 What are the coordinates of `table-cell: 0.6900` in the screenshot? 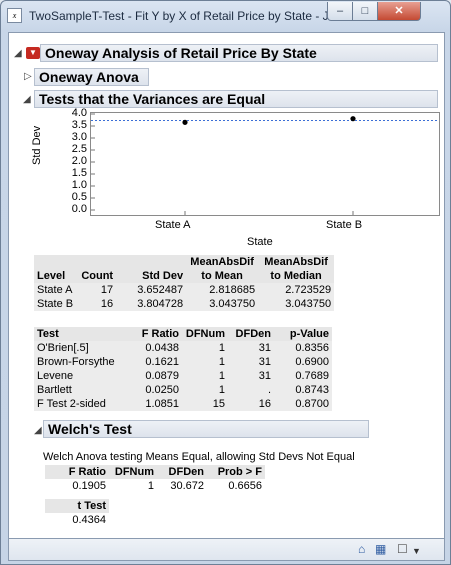 It's located at (312, 362).